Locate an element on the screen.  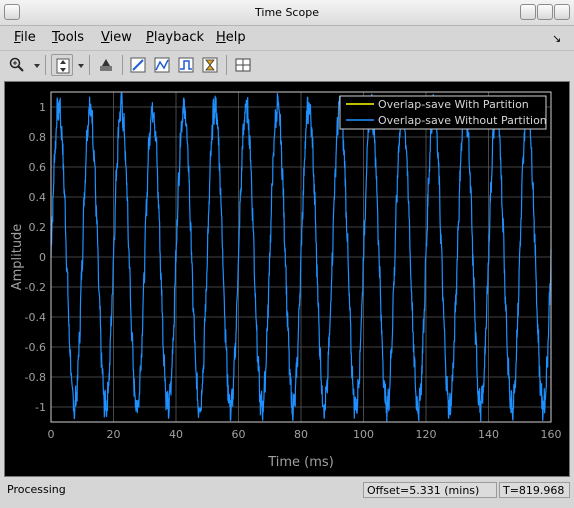
layout-button is located at coordinates (243, 65).